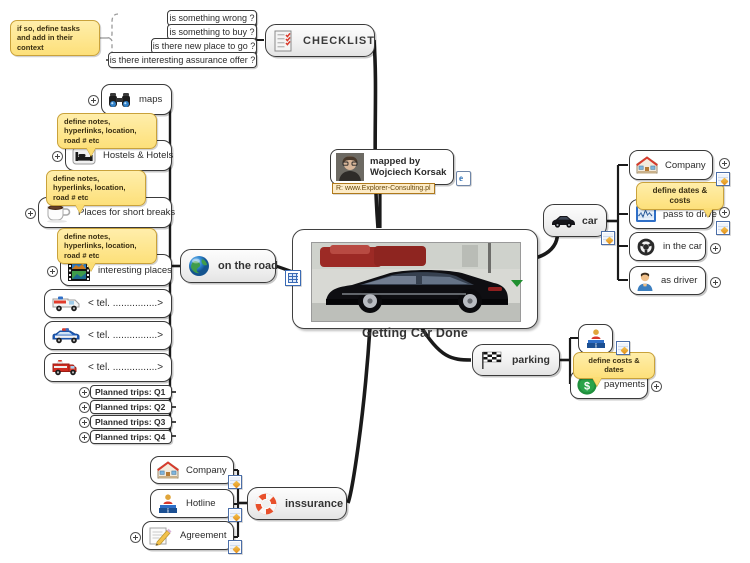 The width and height of the screenshot is (750, 563). I want to click on attribution-hyperlink: R: www.Explorer-Consulting.pl, so click(383, 188).